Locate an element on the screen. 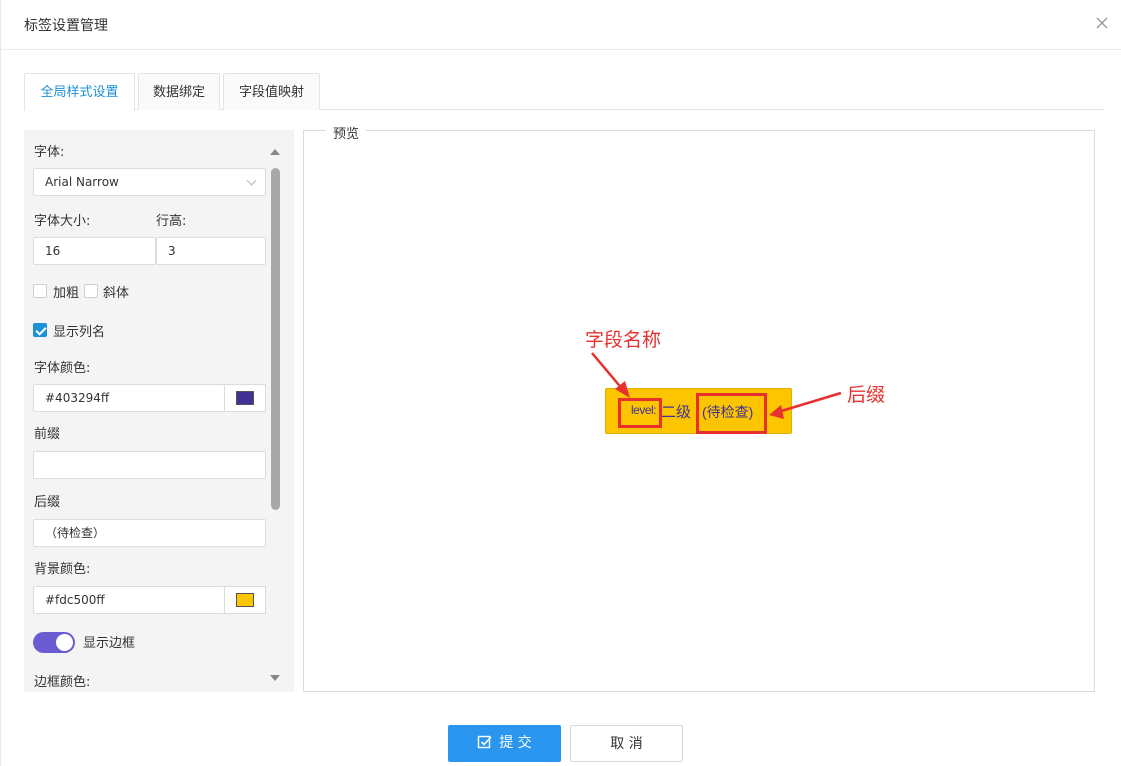 This screenshot has height=766, width=1121. bg-color-input: #fdc500ff is located at coordinates (129, 600).